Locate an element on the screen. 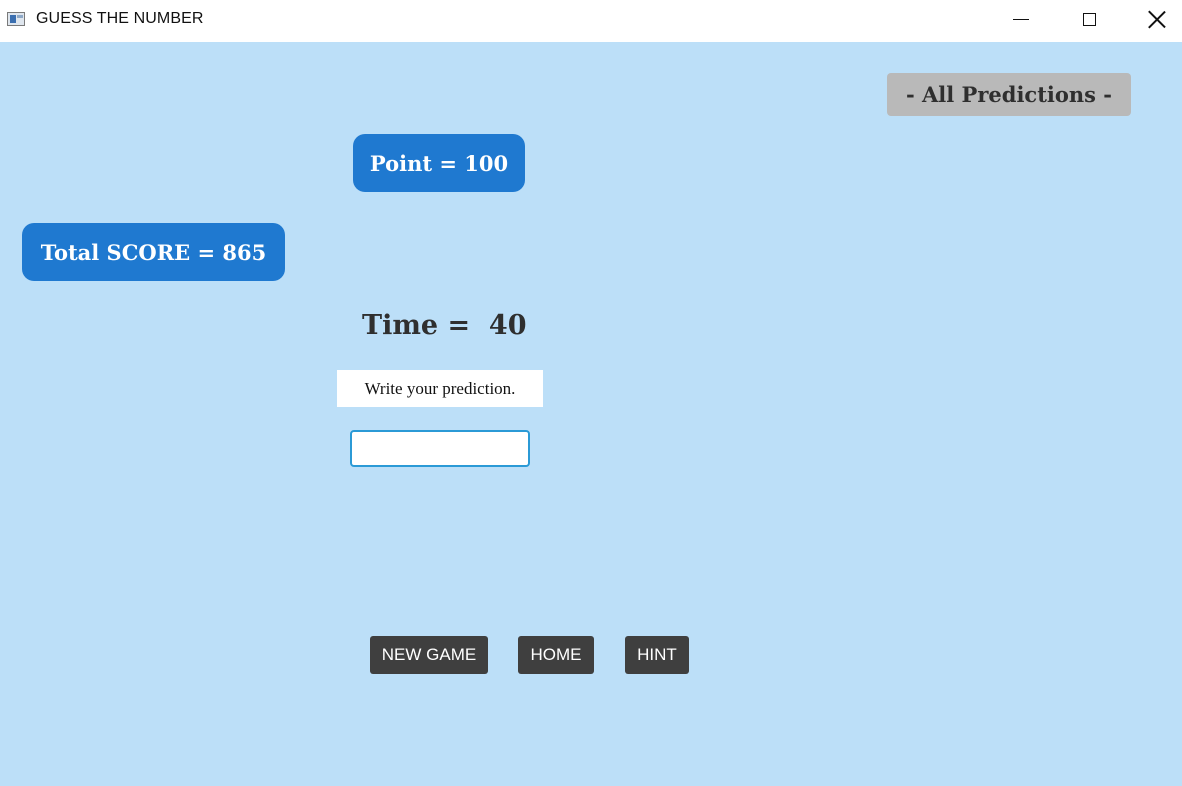 This screenshot has width=1182, height=786. close-button is located at coordinates (1157, 19).